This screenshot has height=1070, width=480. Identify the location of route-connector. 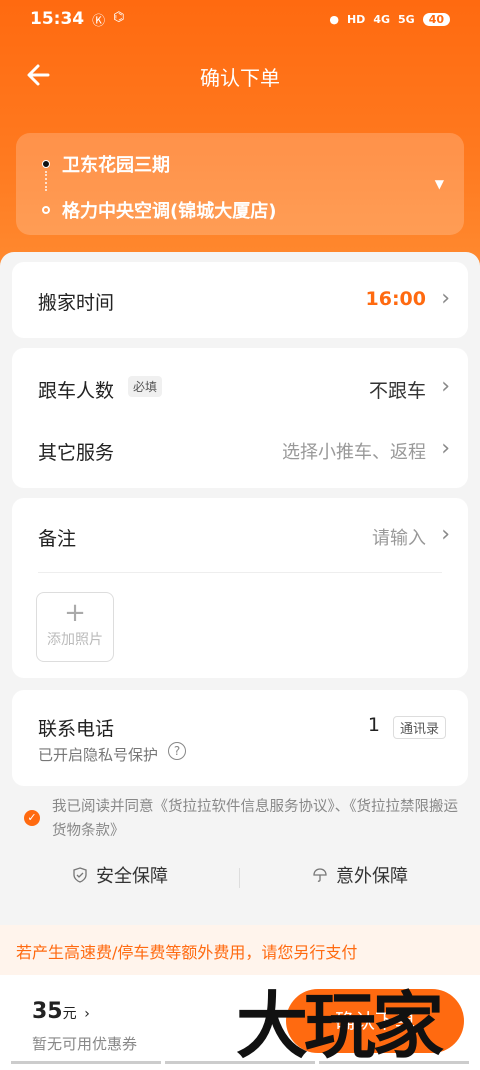
(46, 181).